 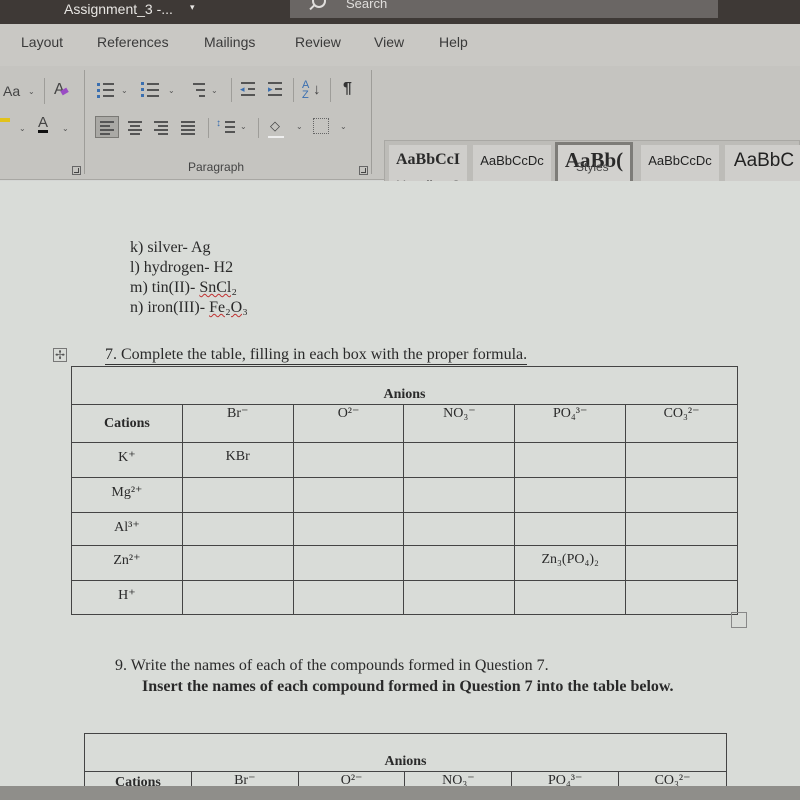 I want to click on justify-button, so click(x=189, y=127).